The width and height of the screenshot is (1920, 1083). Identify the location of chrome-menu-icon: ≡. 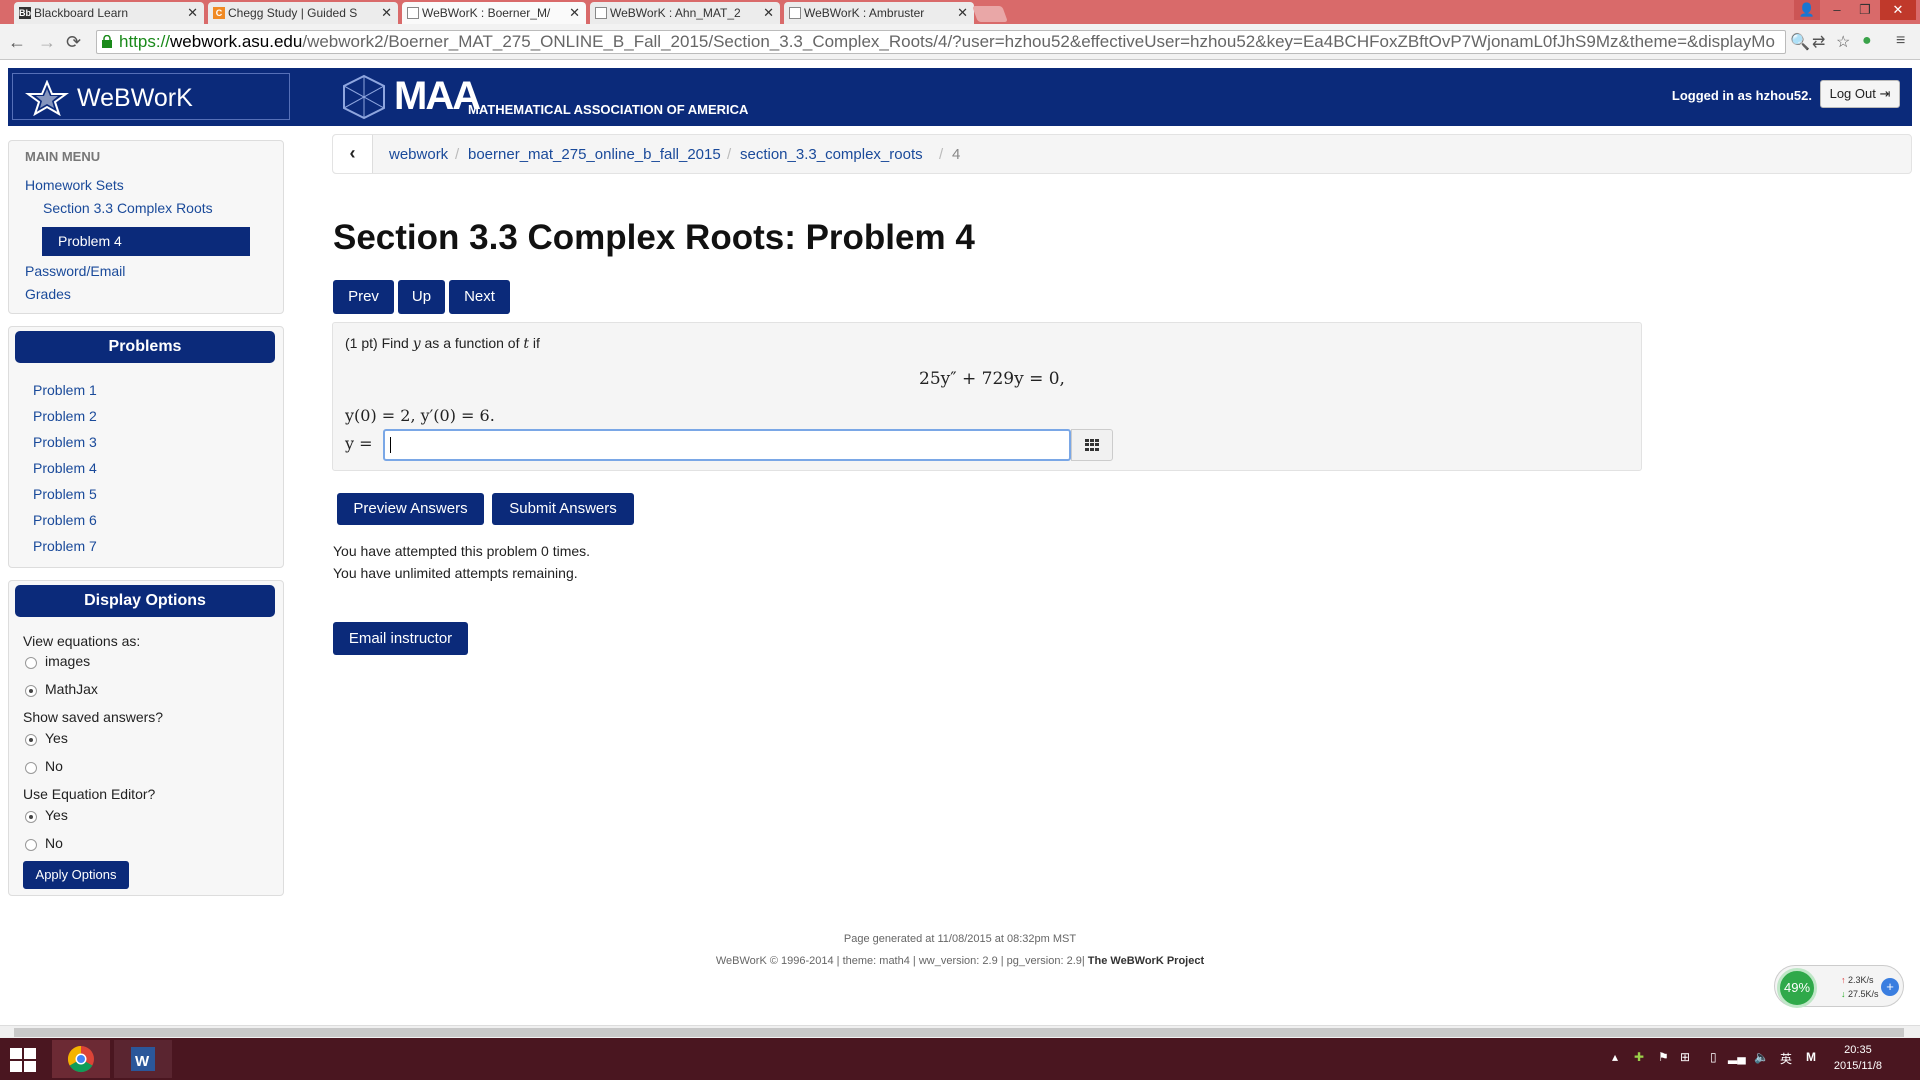
(1900, 41).